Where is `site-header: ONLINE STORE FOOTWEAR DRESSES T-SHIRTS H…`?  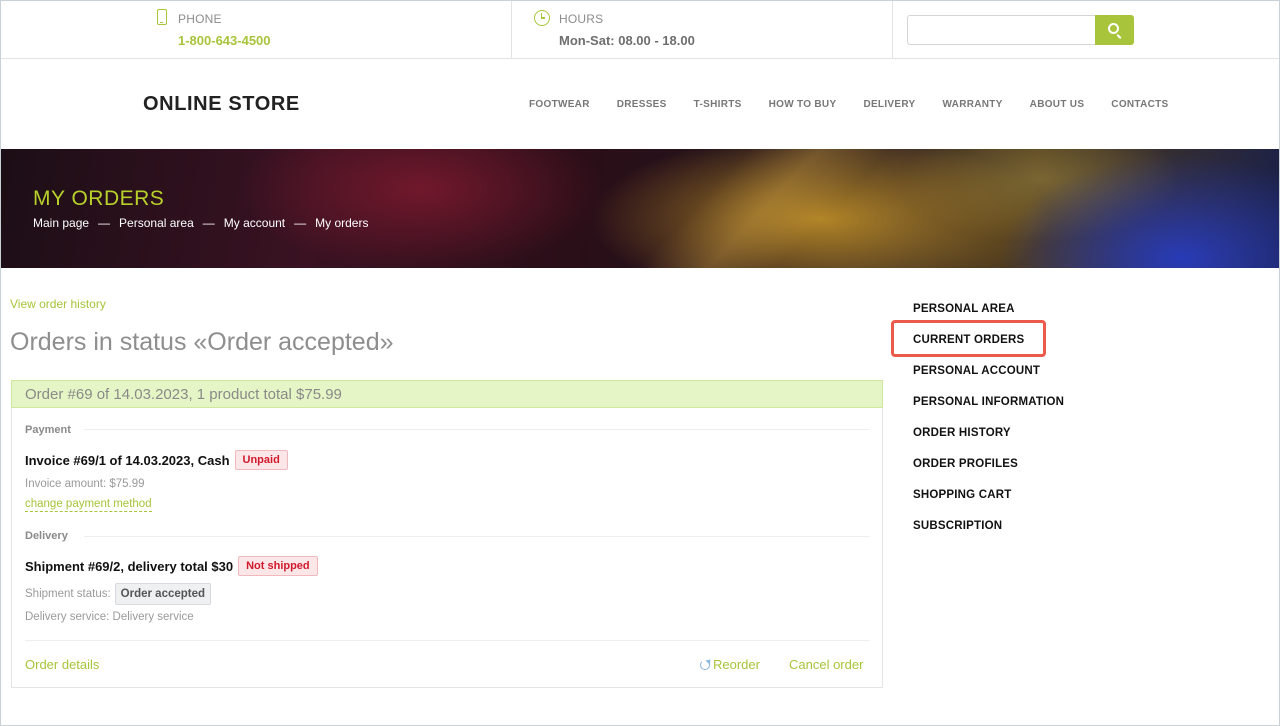 site-header: ONLINE STORE FOOTWEAR DRESSES T-SHIRTS H… is located at coordinates (640, 104).